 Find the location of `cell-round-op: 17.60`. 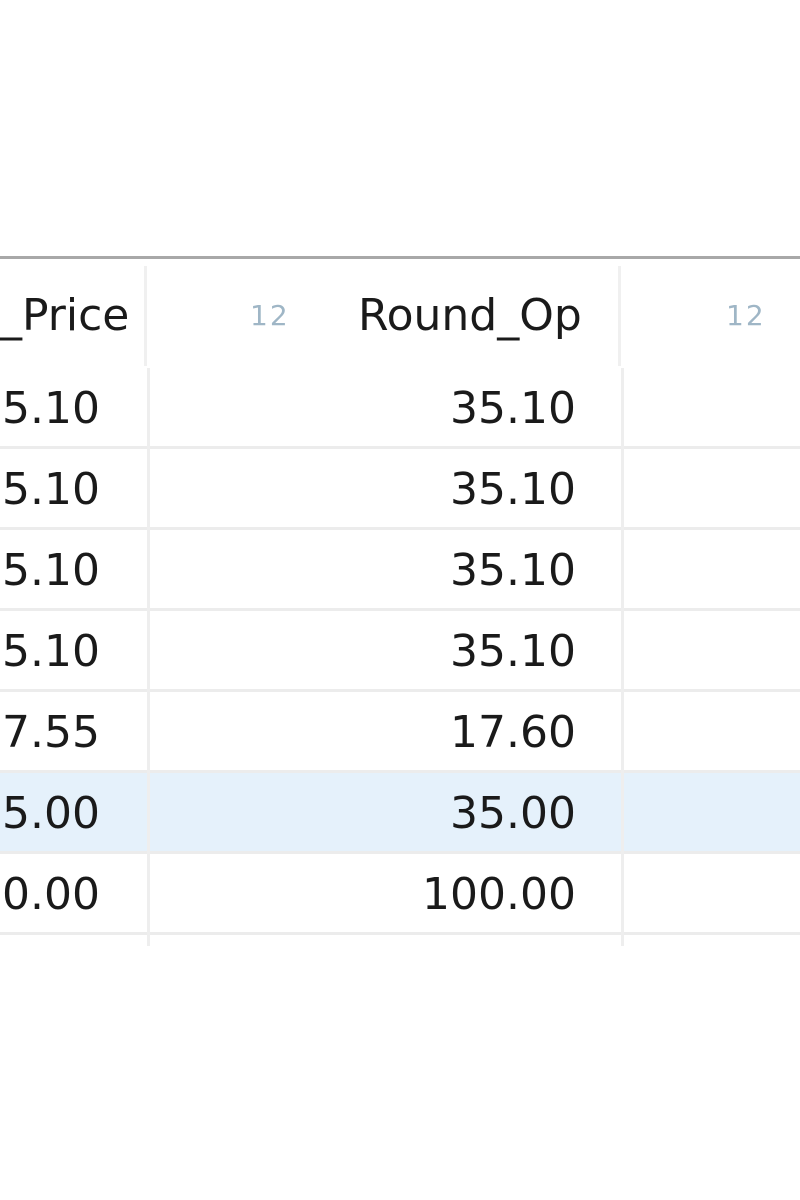

cell-round-op: 17.60 is located at coordinates (478, 732).